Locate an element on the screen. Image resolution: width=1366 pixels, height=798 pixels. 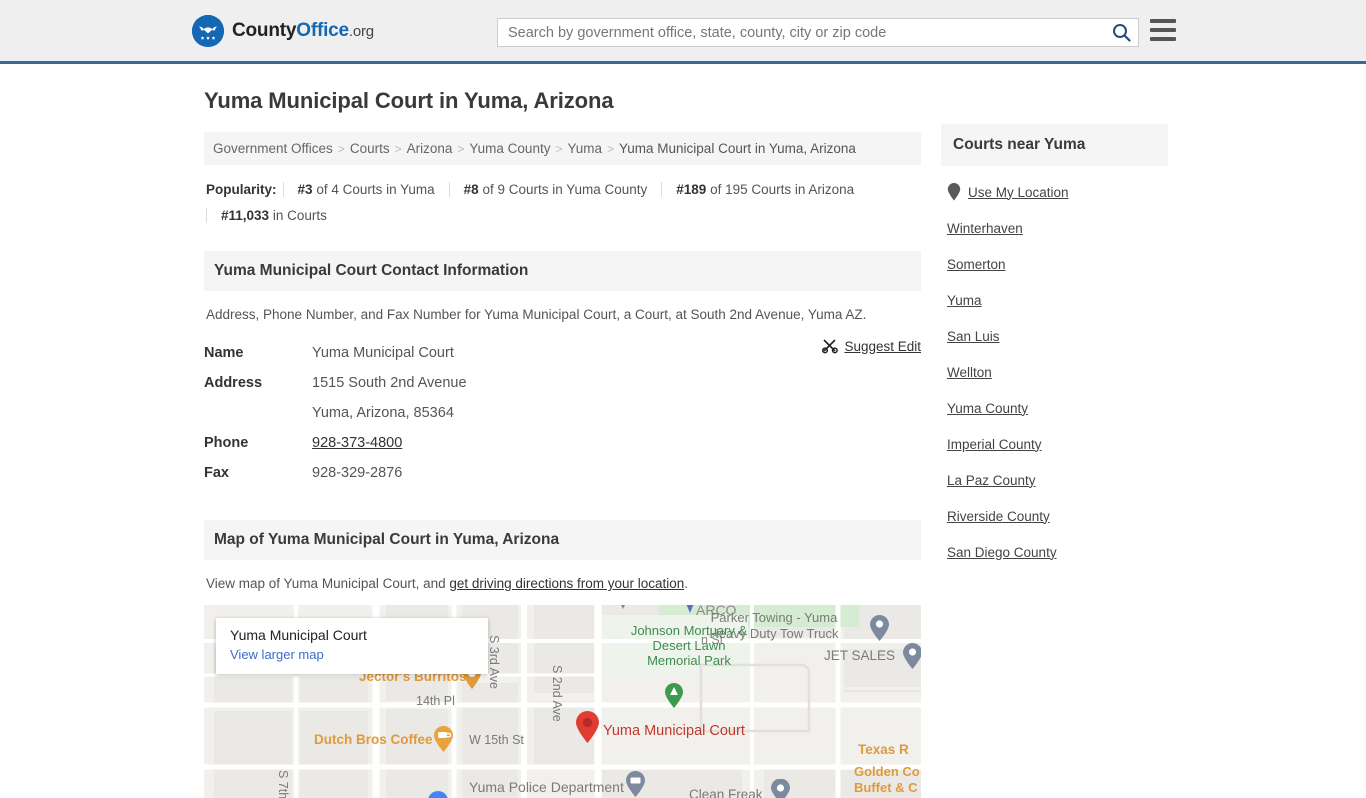
contact-label: Fax is located at coordinates (216, 473).